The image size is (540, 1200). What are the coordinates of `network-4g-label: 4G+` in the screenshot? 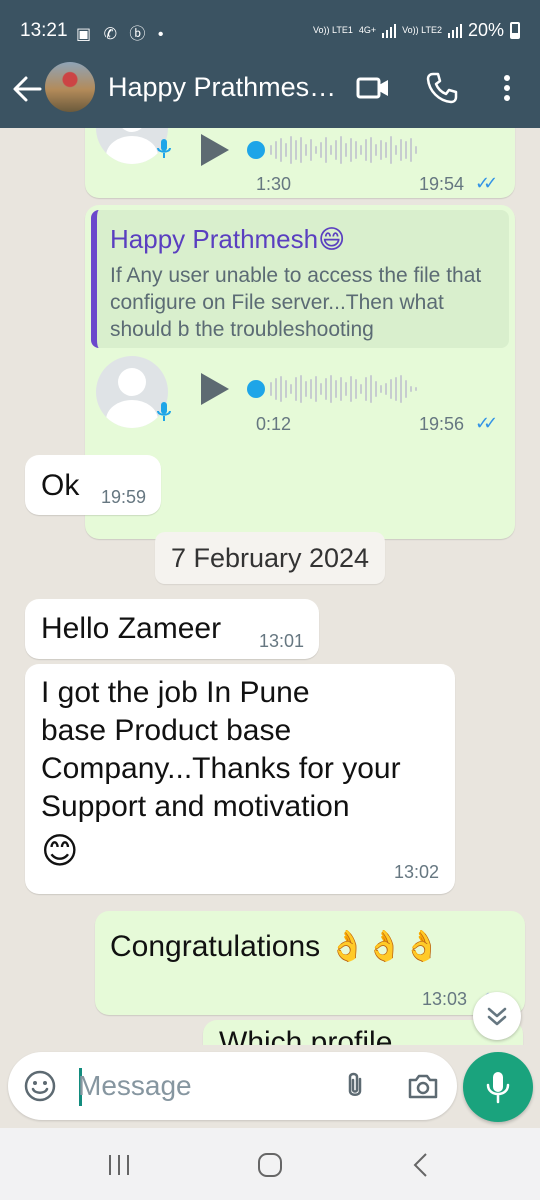 It's located at (367, 30).